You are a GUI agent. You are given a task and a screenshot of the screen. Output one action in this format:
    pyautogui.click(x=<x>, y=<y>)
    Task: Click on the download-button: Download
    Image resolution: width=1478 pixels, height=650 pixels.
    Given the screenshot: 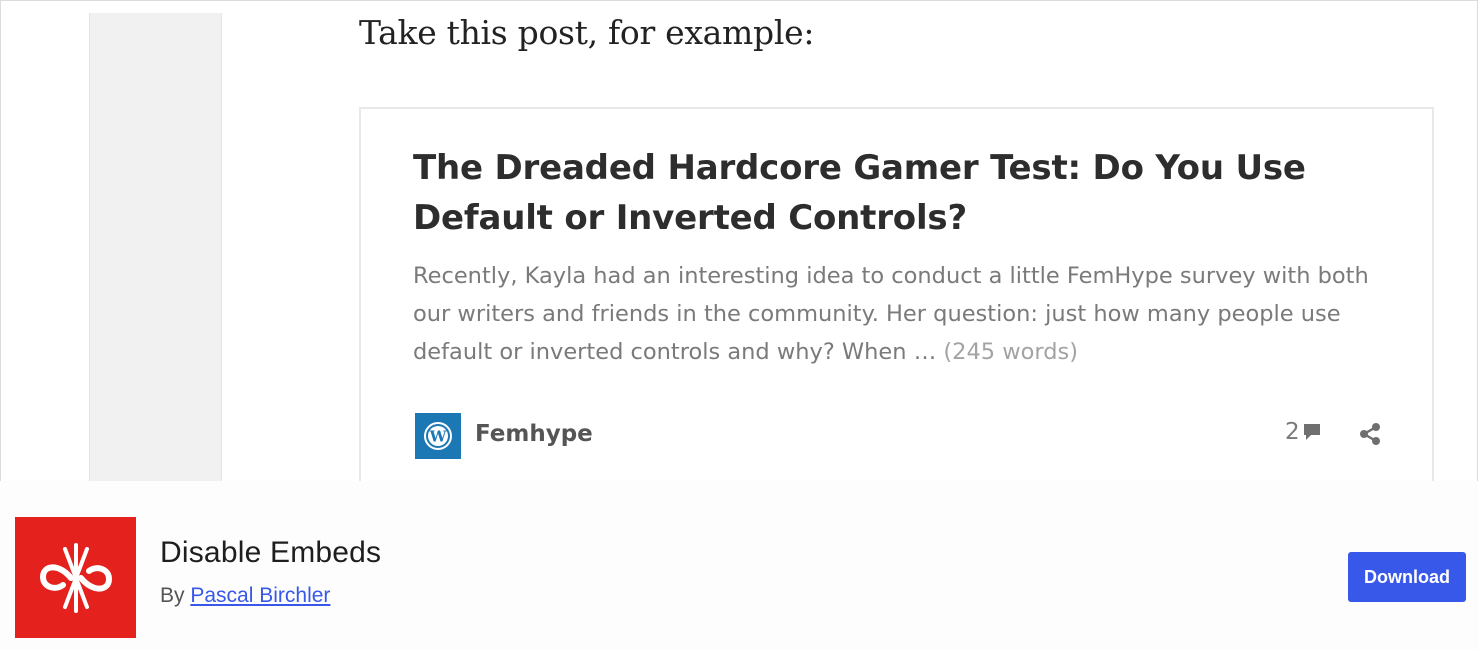 What is the action you would take?
    pyautogui.click(x=1407, y=577)
    